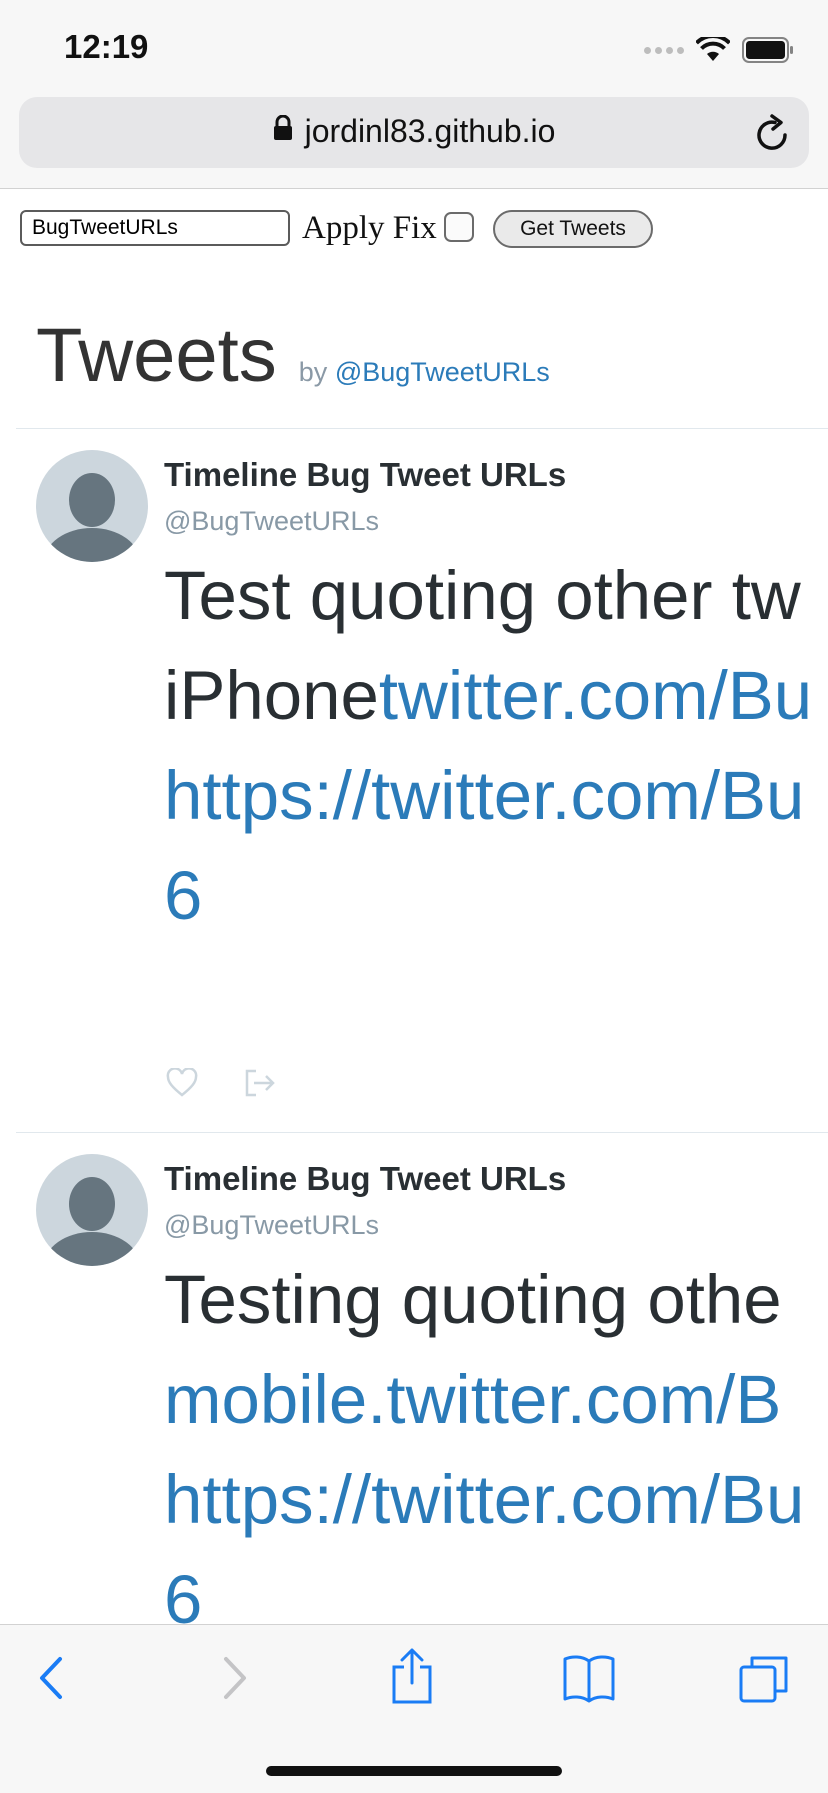 This screenshot has width=828, height=1793. I want to click on status-icons, so click(719, 50).